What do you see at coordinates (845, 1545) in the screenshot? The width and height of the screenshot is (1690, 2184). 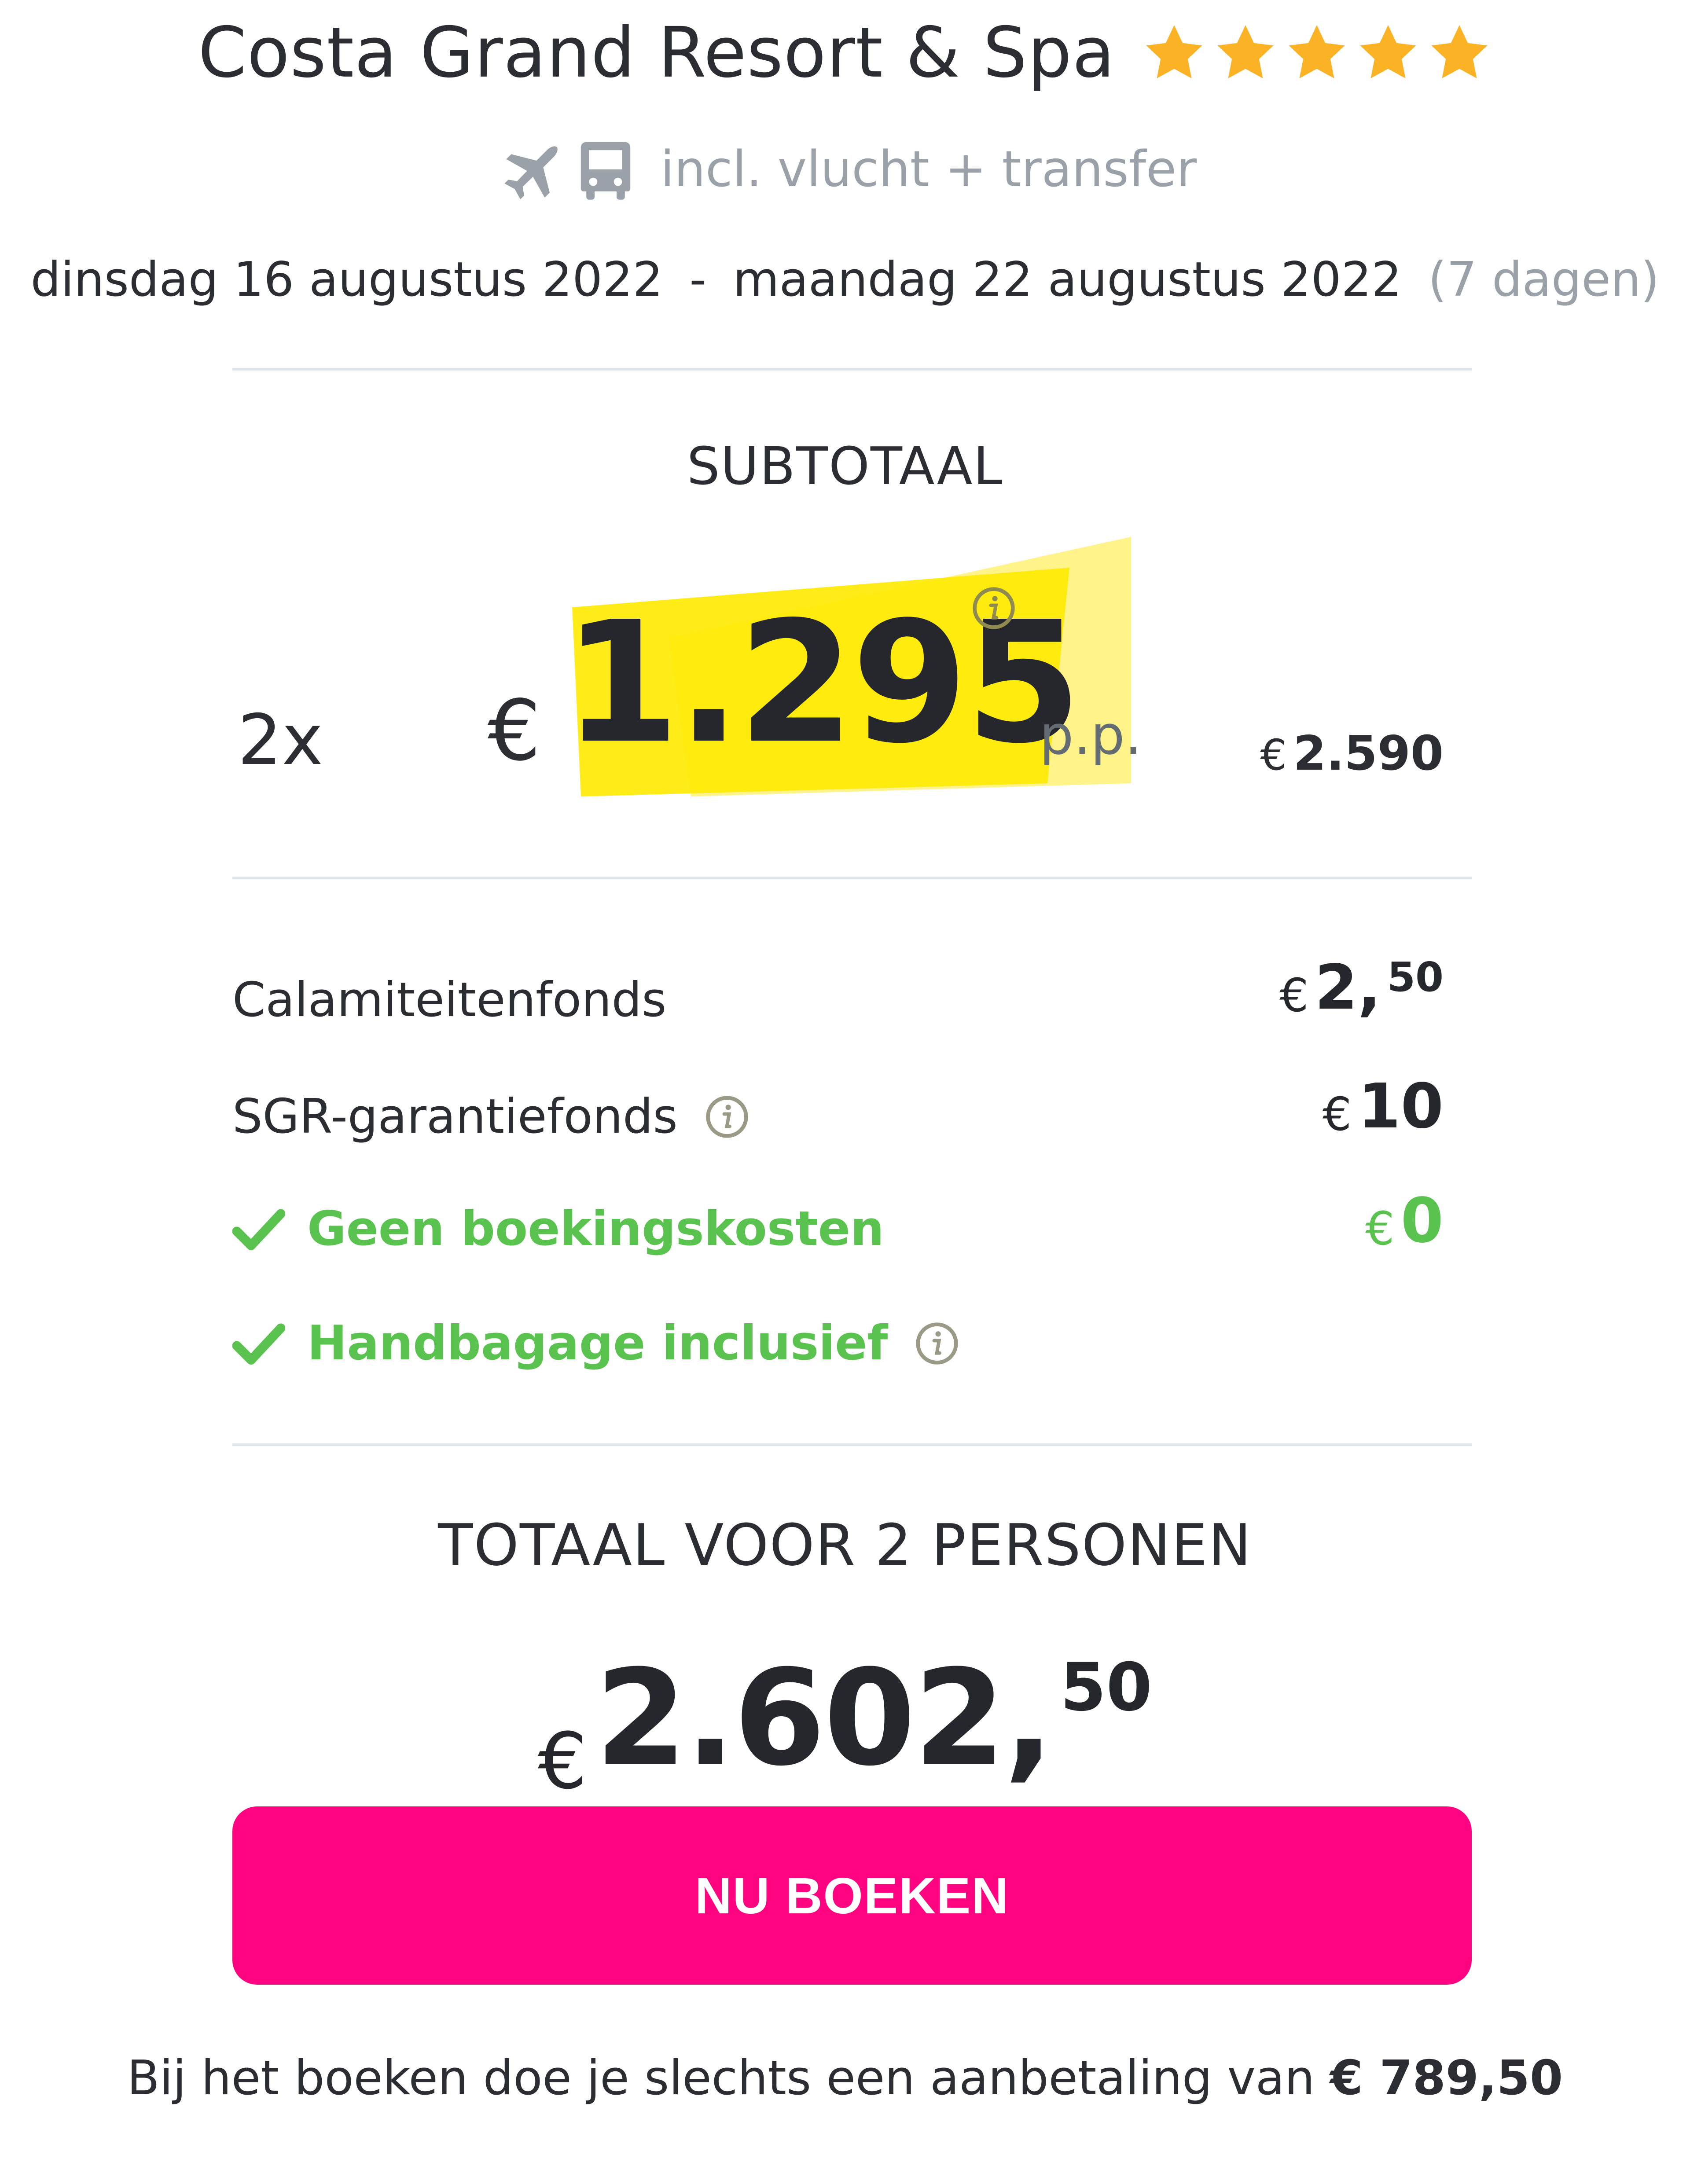 I see `total-heading: TOTAAL VOOR 2 PERSONEN` at bounding box center [845, 1545].